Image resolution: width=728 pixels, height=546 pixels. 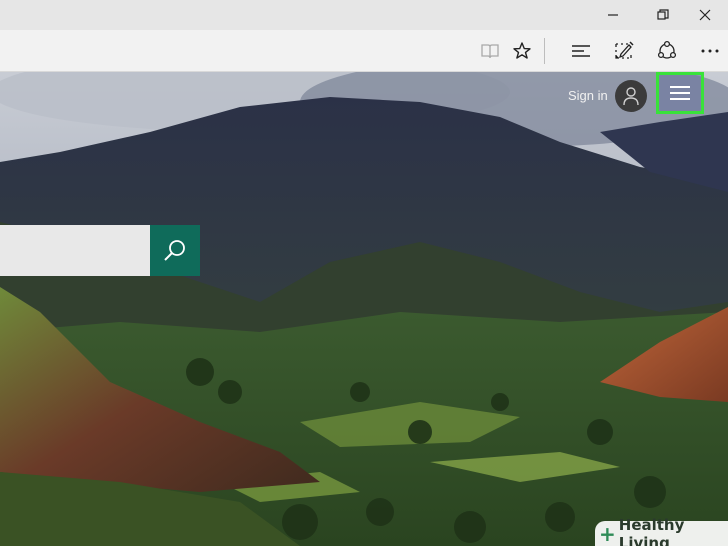 I want to click on web-note-icon, so click(x=624, y=50).